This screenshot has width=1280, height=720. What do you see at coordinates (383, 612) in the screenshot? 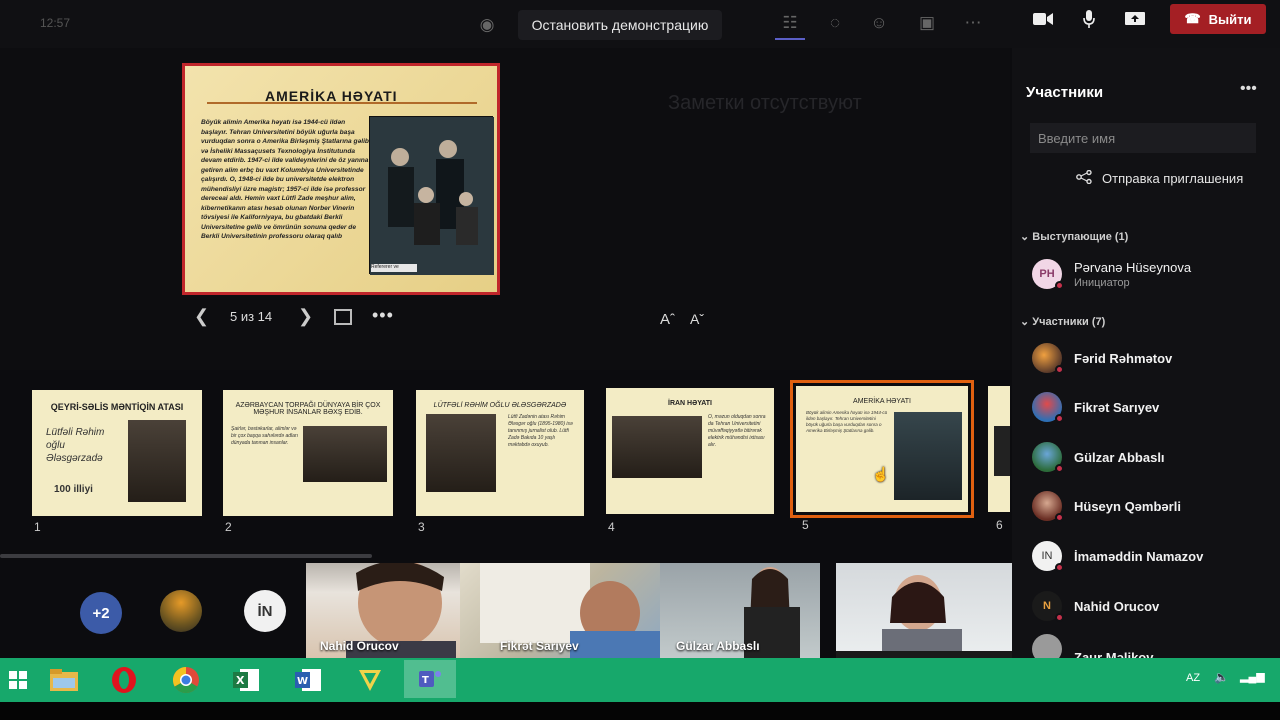
I see `video-tile: Nahid Orucov` at bounding box center [383, 612].